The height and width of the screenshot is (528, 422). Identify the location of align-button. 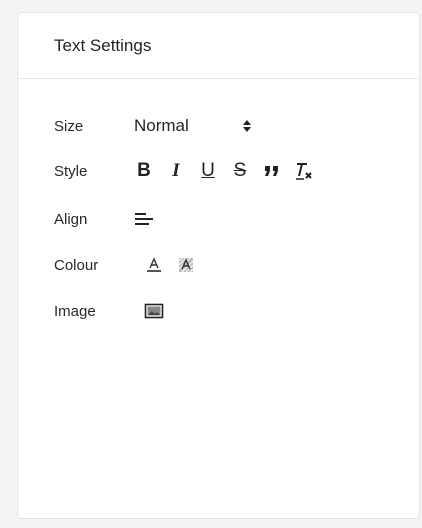
(144, 219).